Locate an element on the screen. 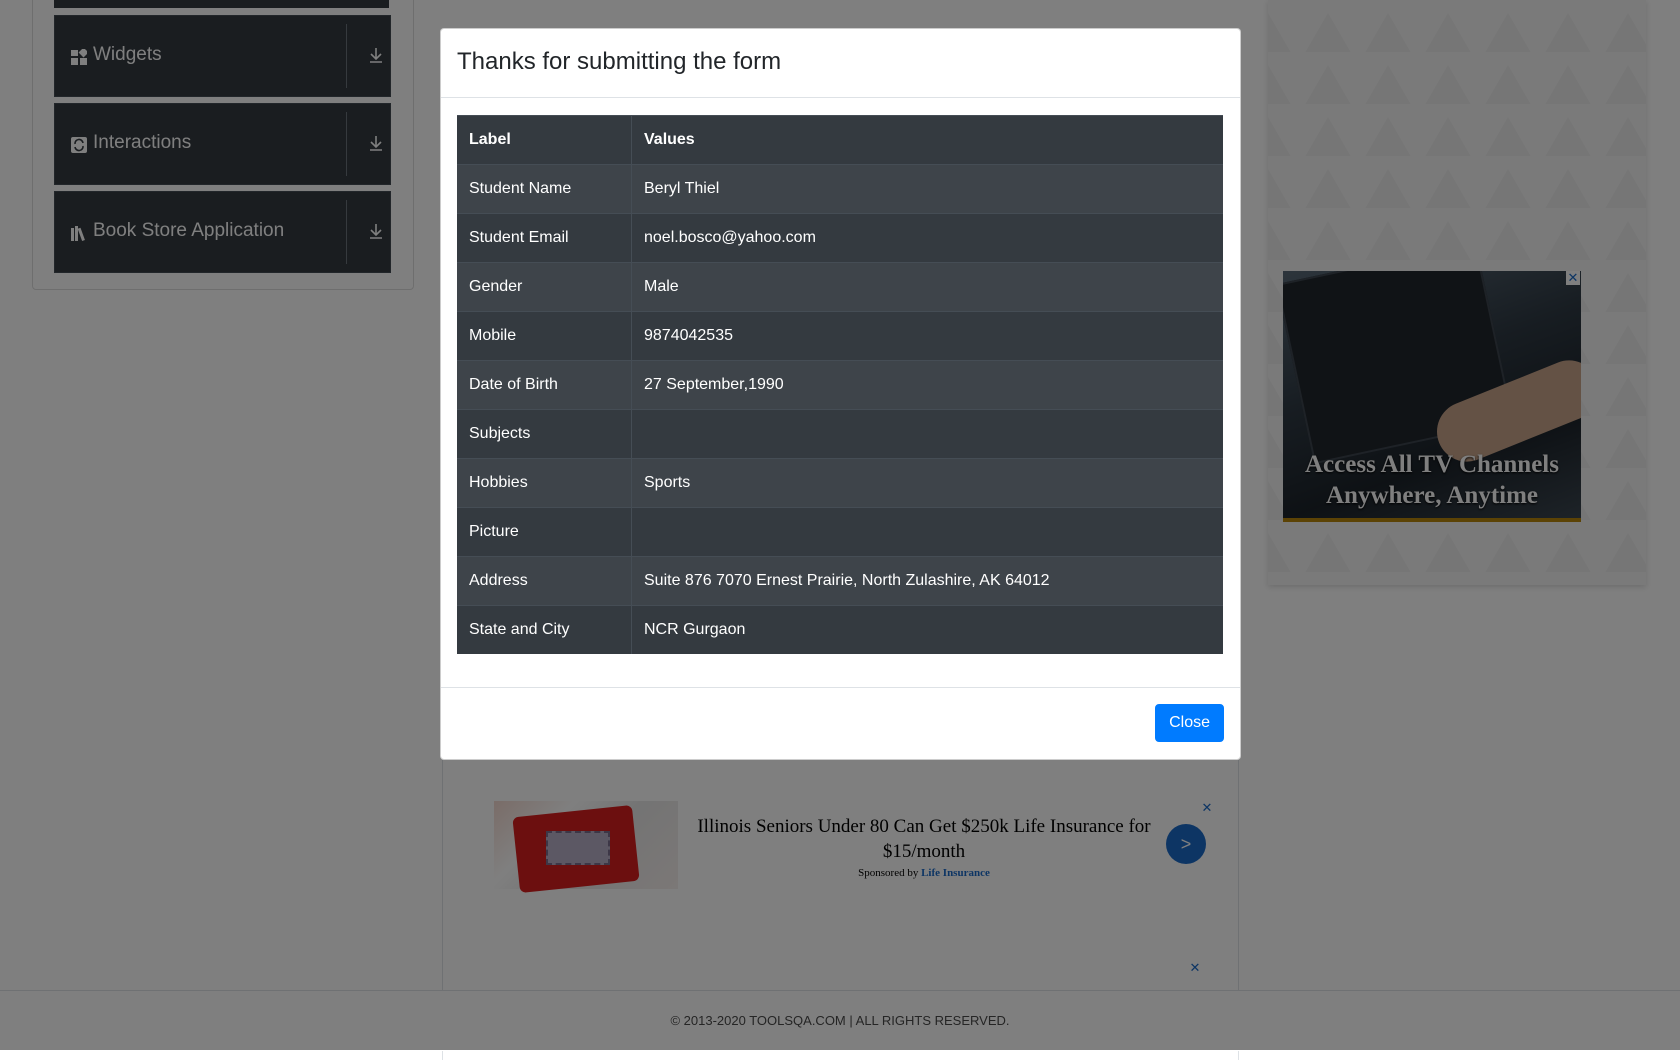  table-row: Picture is located at coordinates (840, 532).